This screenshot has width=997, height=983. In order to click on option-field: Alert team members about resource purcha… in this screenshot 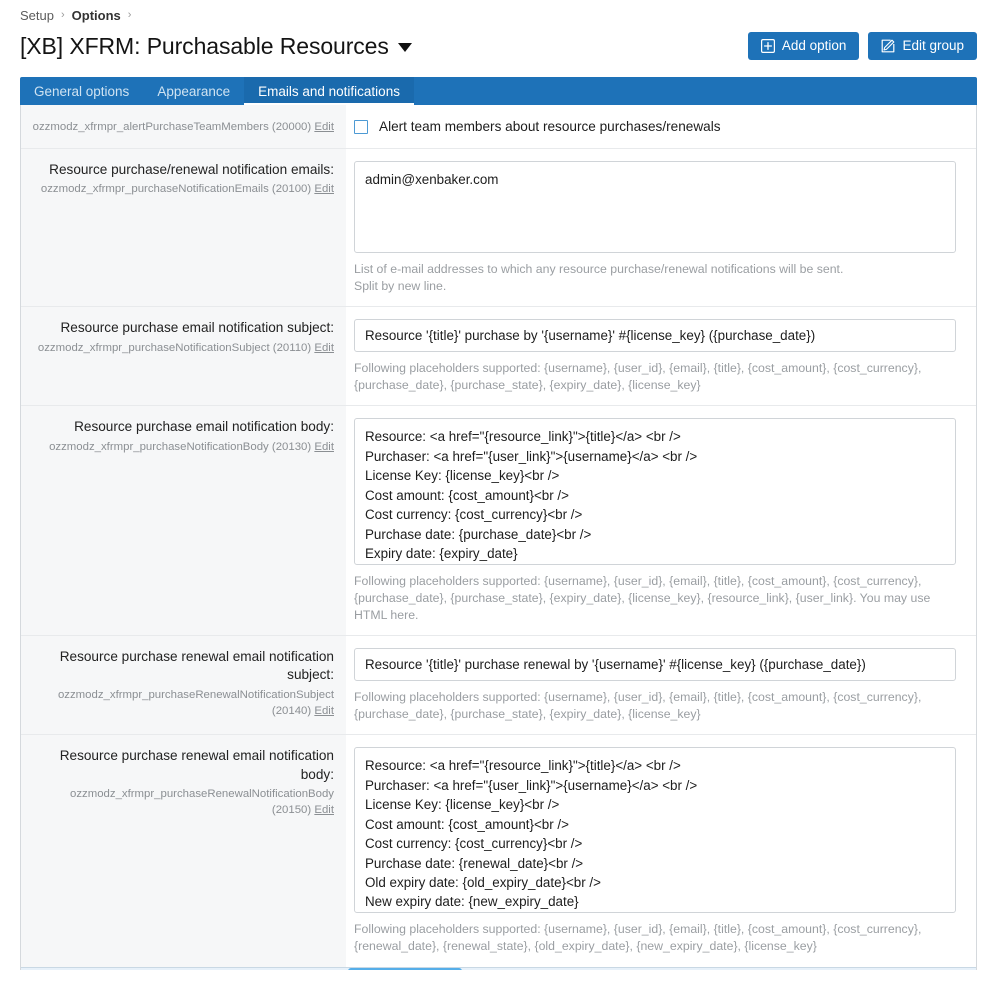, I will do `click(661, 126)`.